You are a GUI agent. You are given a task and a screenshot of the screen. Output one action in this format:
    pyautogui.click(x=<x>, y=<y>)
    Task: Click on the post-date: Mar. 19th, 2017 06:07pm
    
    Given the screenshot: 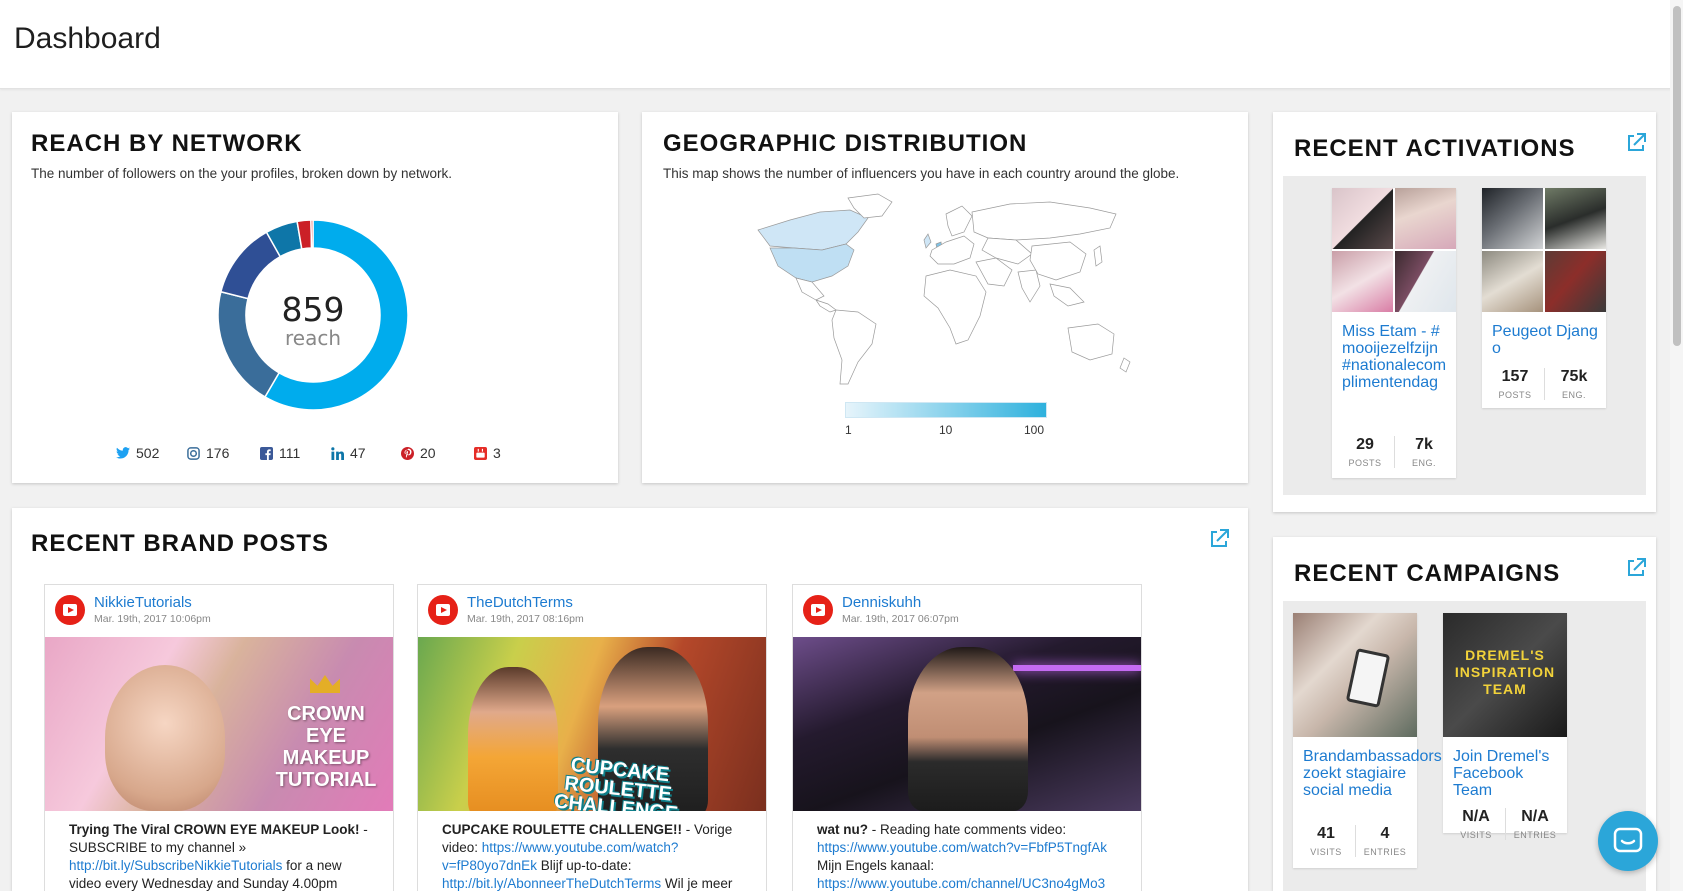 What is the action you would take?
    pyautogui.click(x=900, y=619)
    